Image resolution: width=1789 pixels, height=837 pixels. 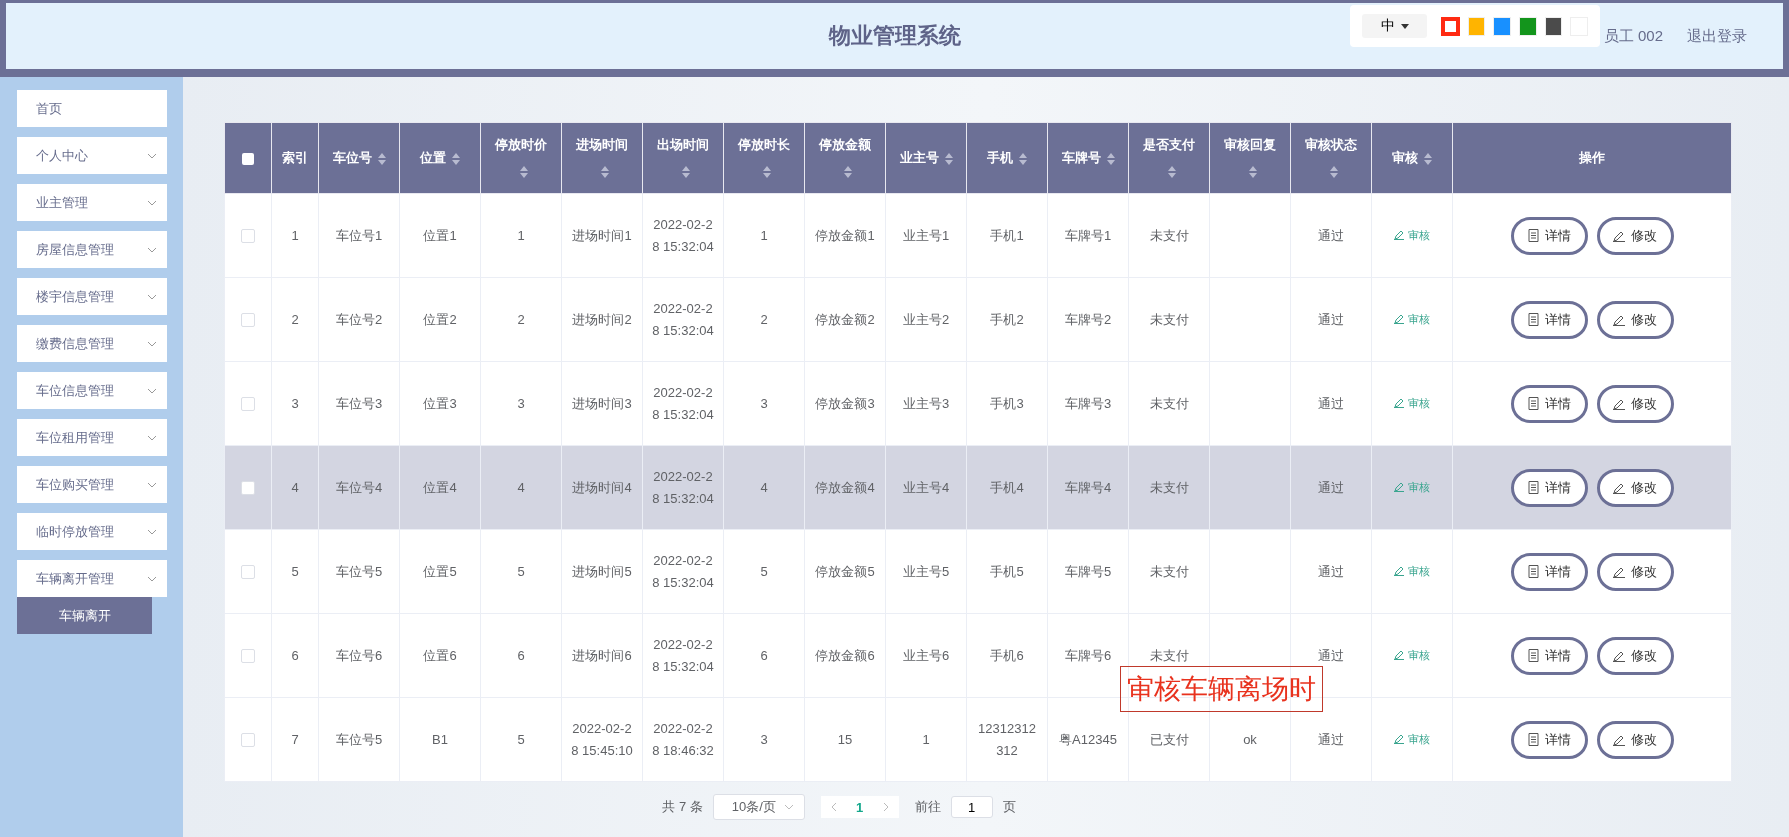 I want to click on column-header: 审核状态, so click(x=1331, y=158).